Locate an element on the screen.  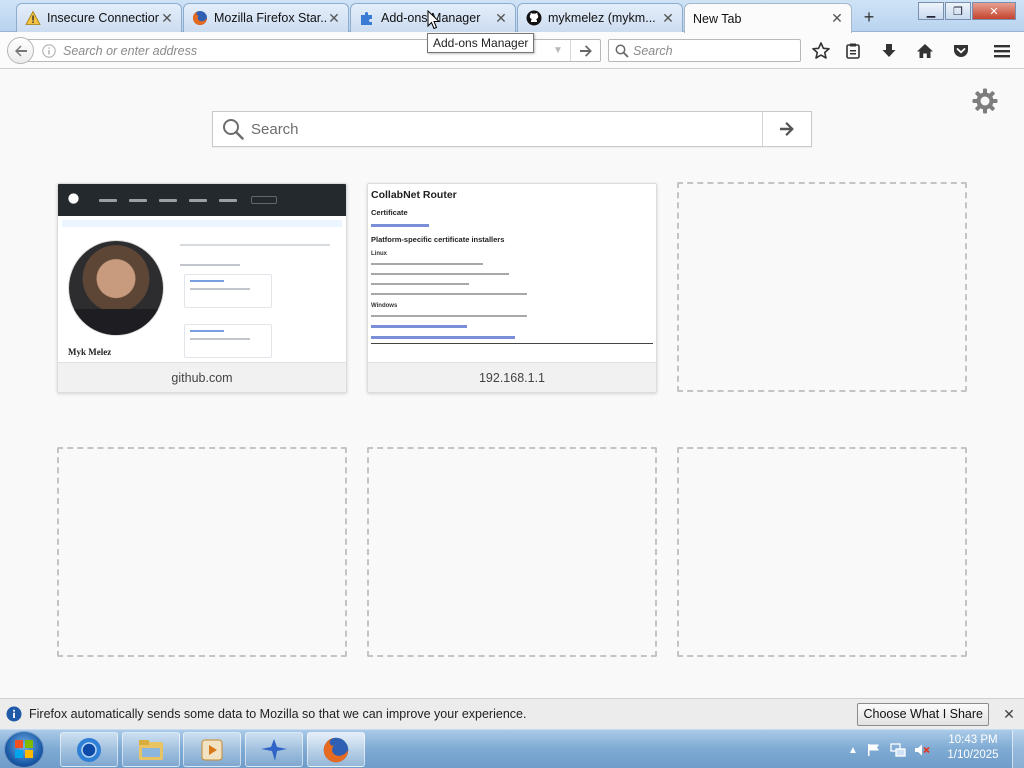
hamburger-menu-icon is located at coordinates (1002, 51).